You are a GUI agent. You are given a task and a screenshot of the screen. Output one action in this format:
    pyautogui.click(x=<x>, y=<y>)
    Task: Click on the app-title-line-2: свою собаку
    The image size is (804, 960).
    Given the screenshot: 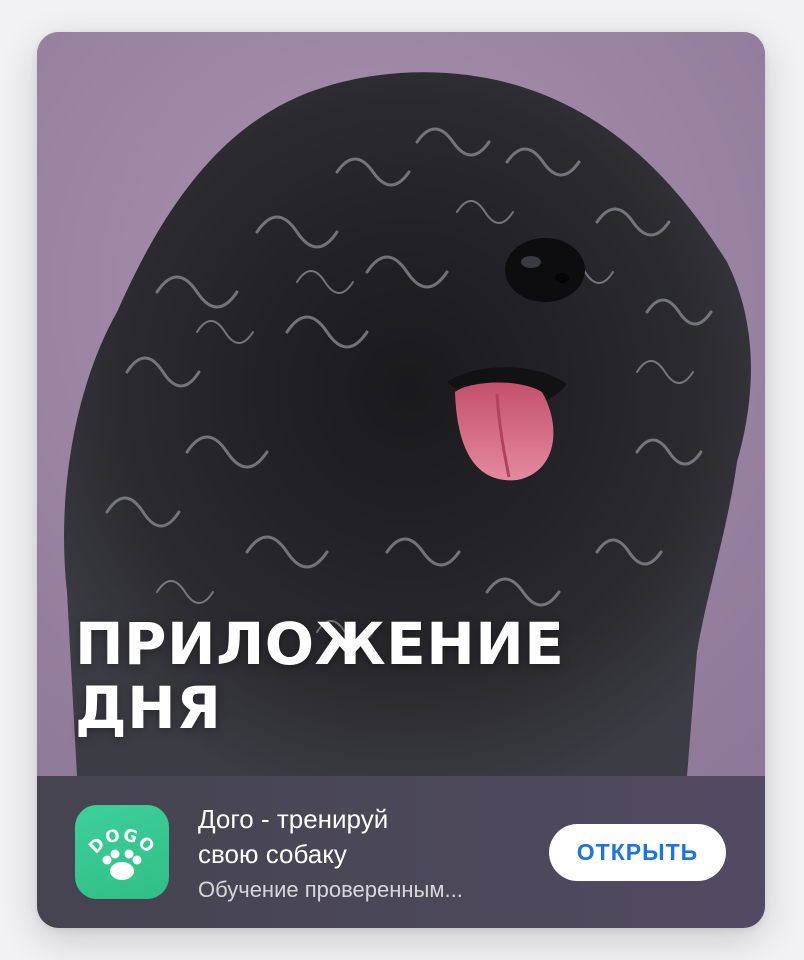 What is the action you would take?
    pyautogui.click(x=272, y=854)
    